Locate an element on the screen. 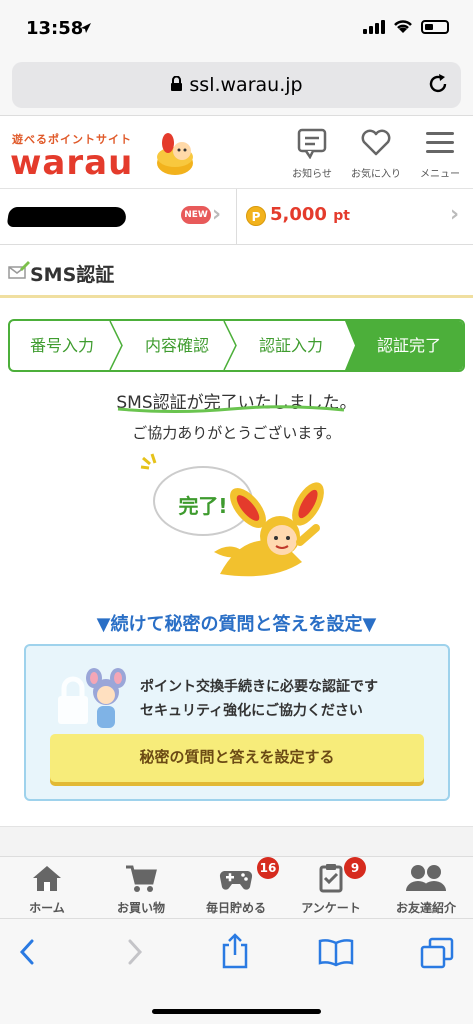  battery-icon is located at coordinates (435, 26).